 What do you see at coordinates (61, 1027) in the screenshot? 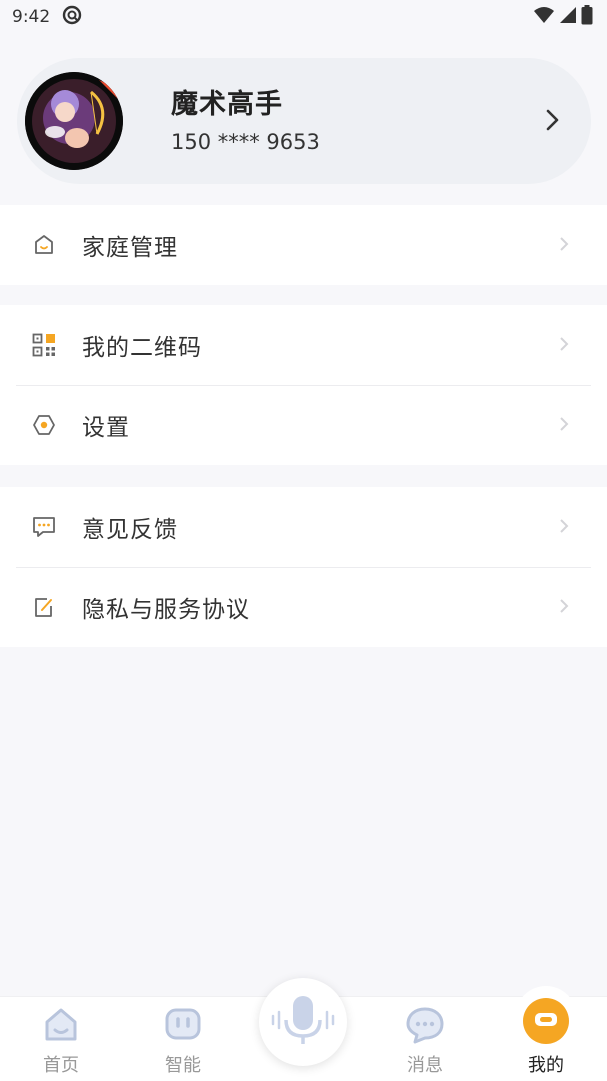
I see `home-tab-icon` at bounding box center [61, 1027].